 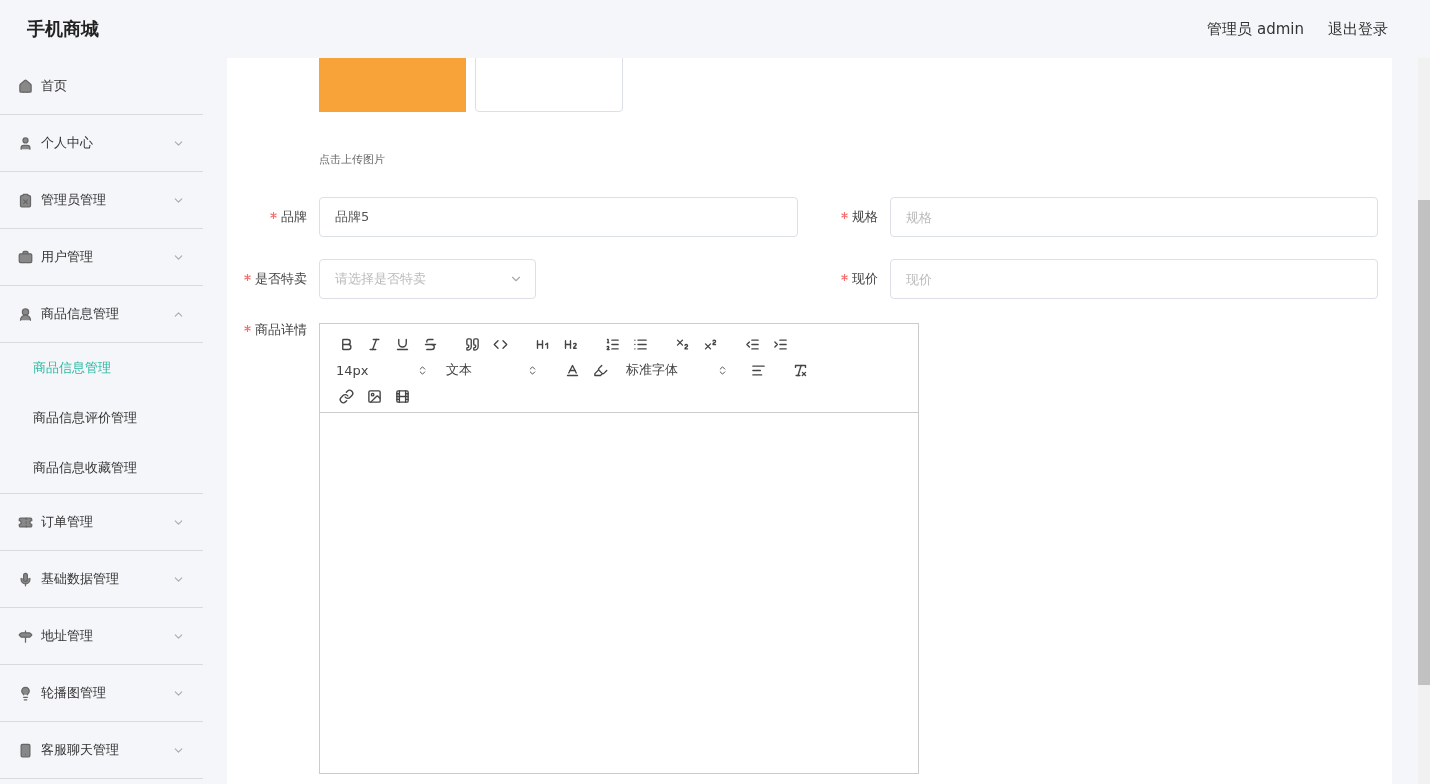 I want to click on home-icon, so click(x=25, y=86).